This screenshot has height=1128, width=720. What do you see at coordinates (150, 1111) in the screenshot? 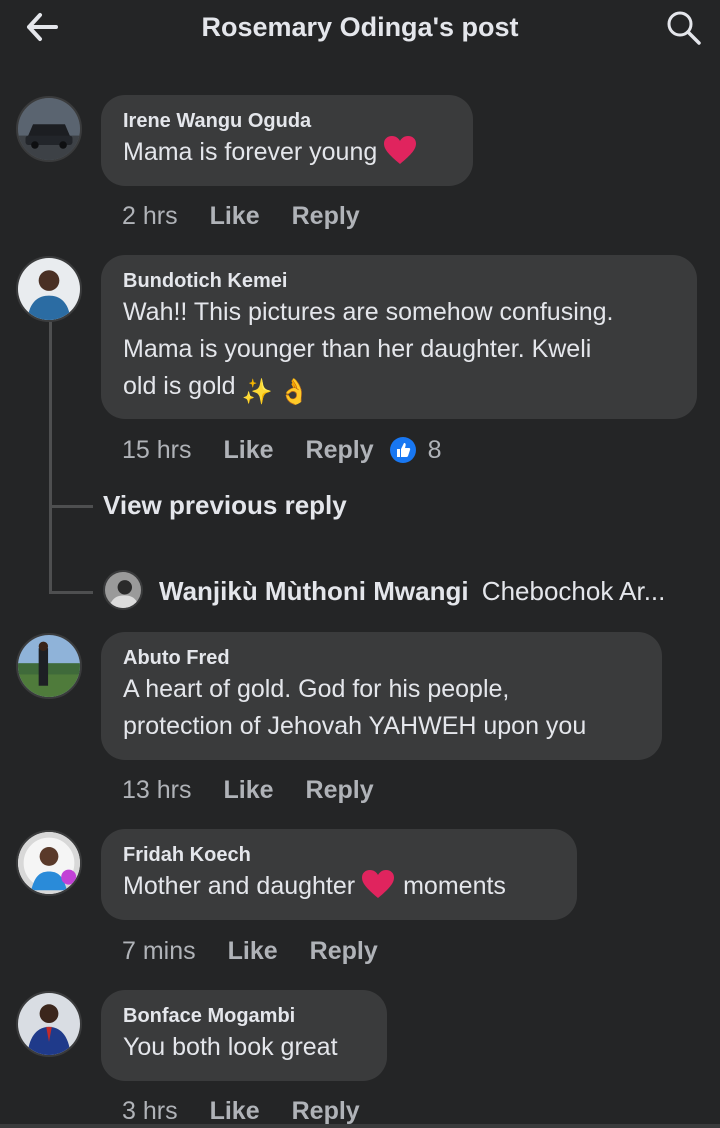
I see `comment-time: 3 hrs` at bounding box center [150, 1111].